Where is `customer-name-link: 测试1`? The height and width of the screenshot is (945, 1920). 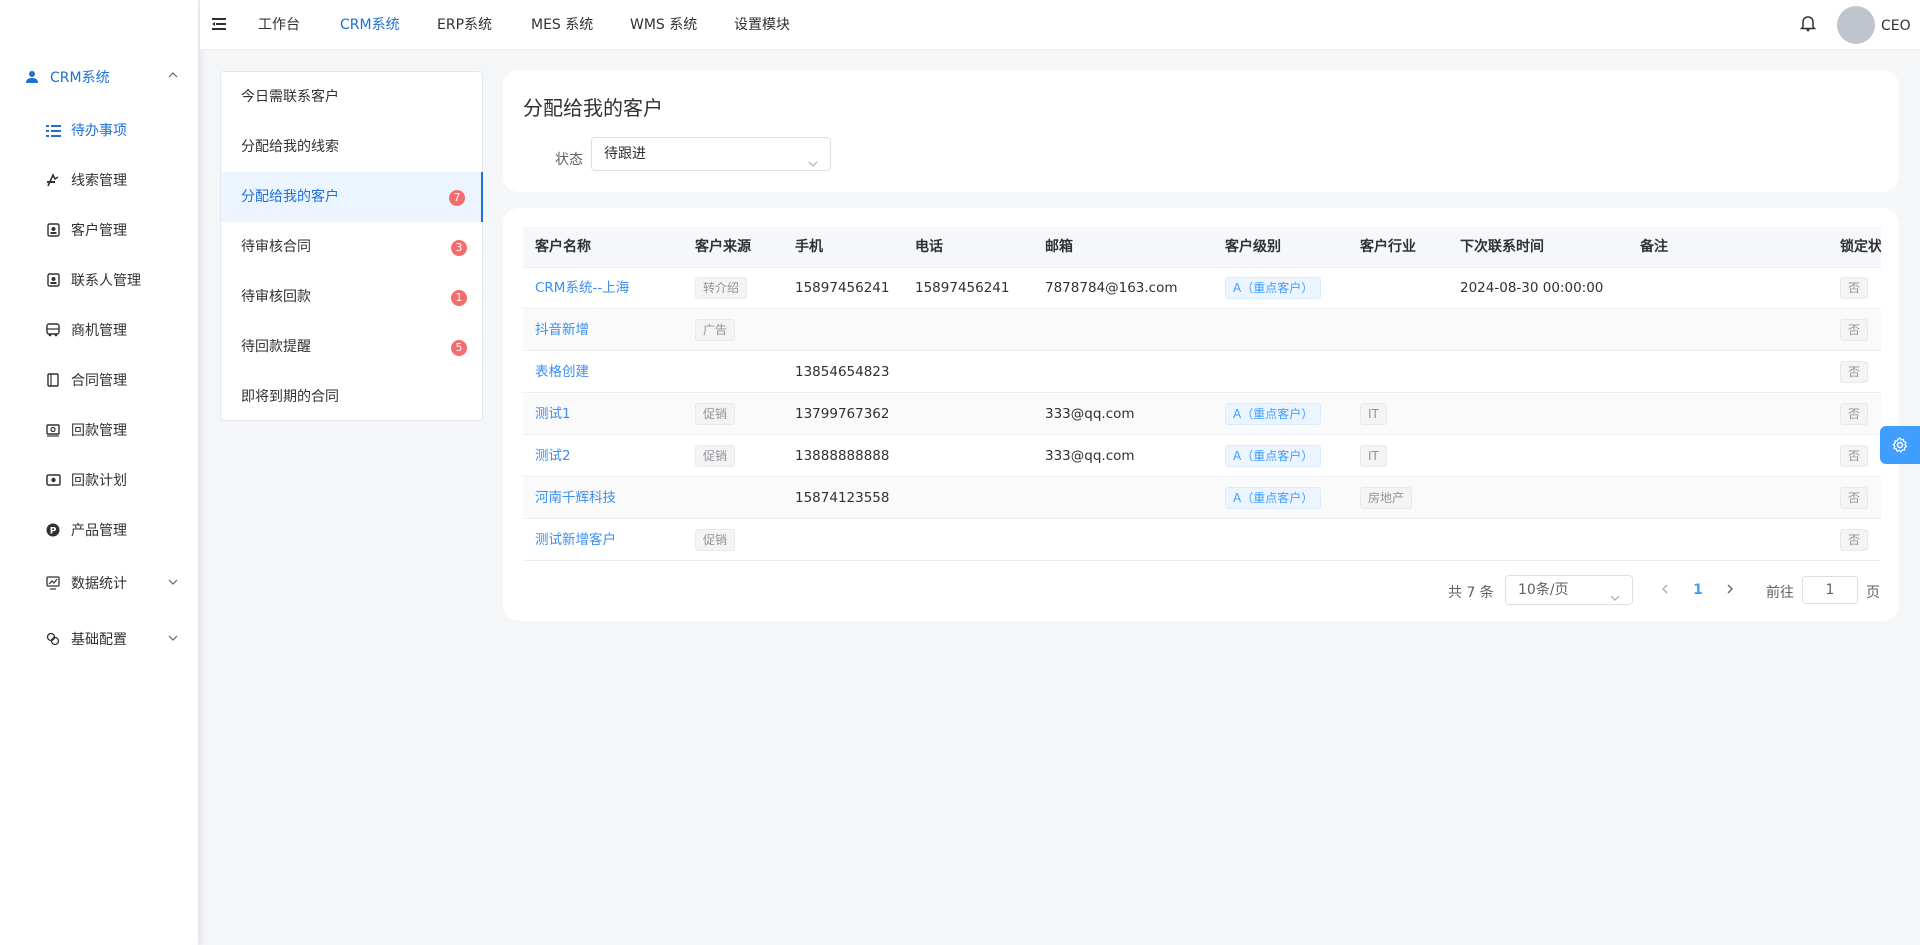 customer-name-link: 测试1 is located at coordinates (553, 414).